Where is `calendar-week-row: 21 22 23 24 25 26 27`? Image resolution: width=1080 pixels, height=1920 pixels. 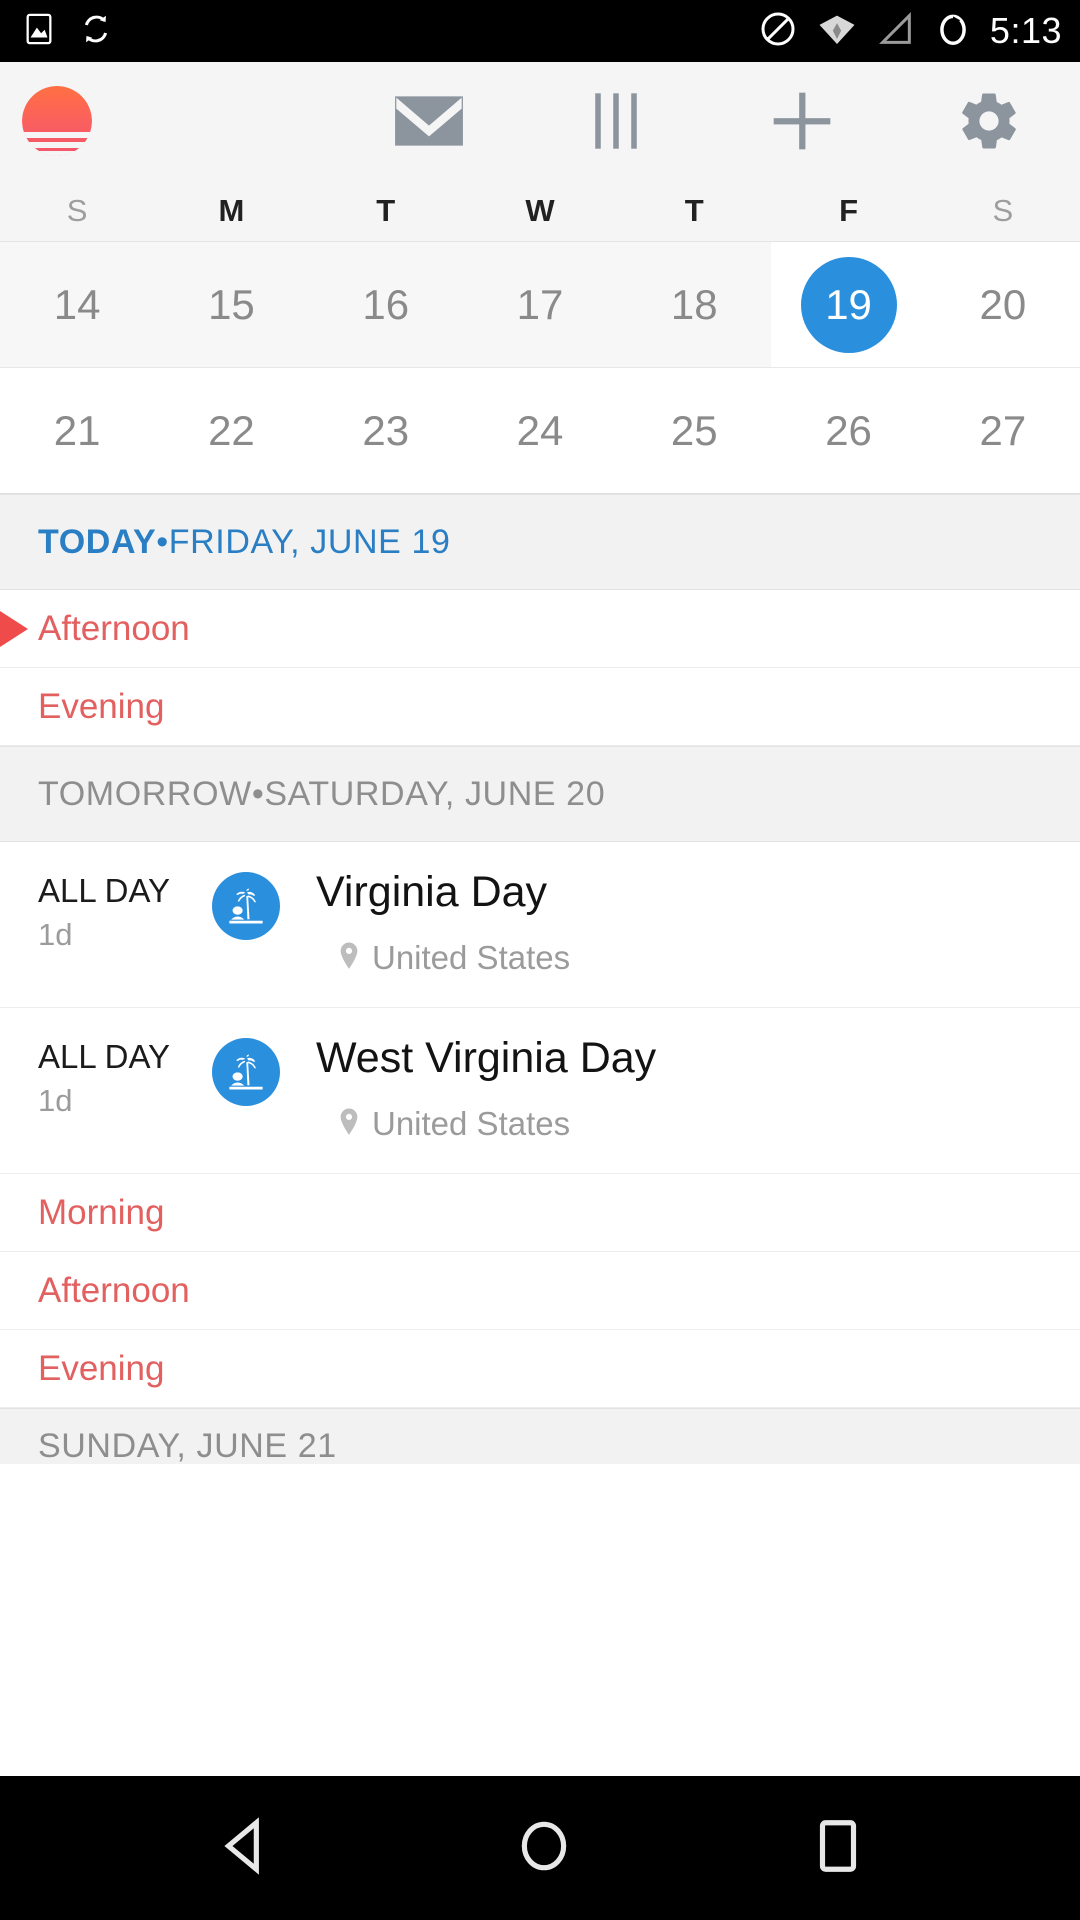
calendar-week-row: 21 22 23 24 25 26 27 is located at coordinates (540, 431).